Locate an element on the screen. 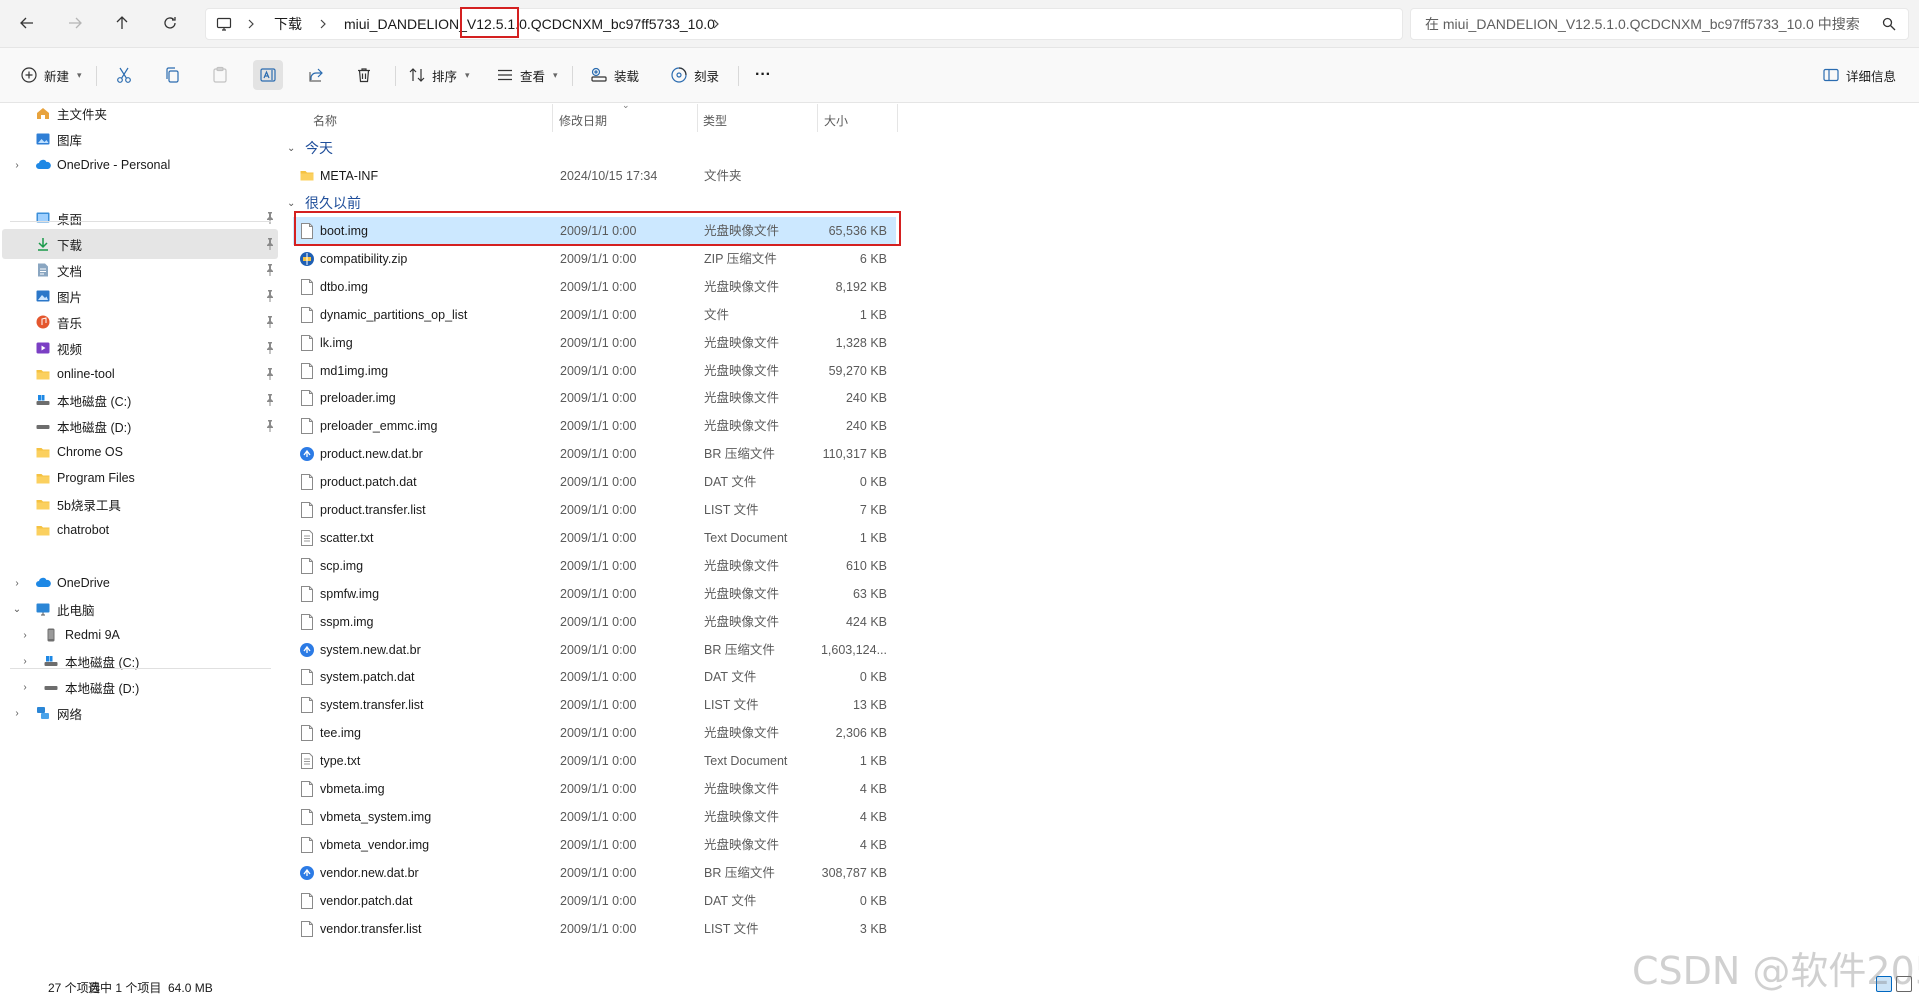 This screenshot has width=1919, height=998. file-row: boot.img 2009/1/1 0:00 光盘映像文件 65,536 KB is located at coordinates (594, 231).